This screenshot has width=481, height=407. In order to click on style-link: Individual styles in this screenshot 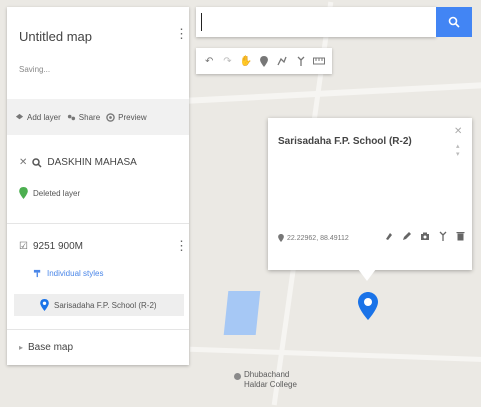, I will do `click(68, 273)`.